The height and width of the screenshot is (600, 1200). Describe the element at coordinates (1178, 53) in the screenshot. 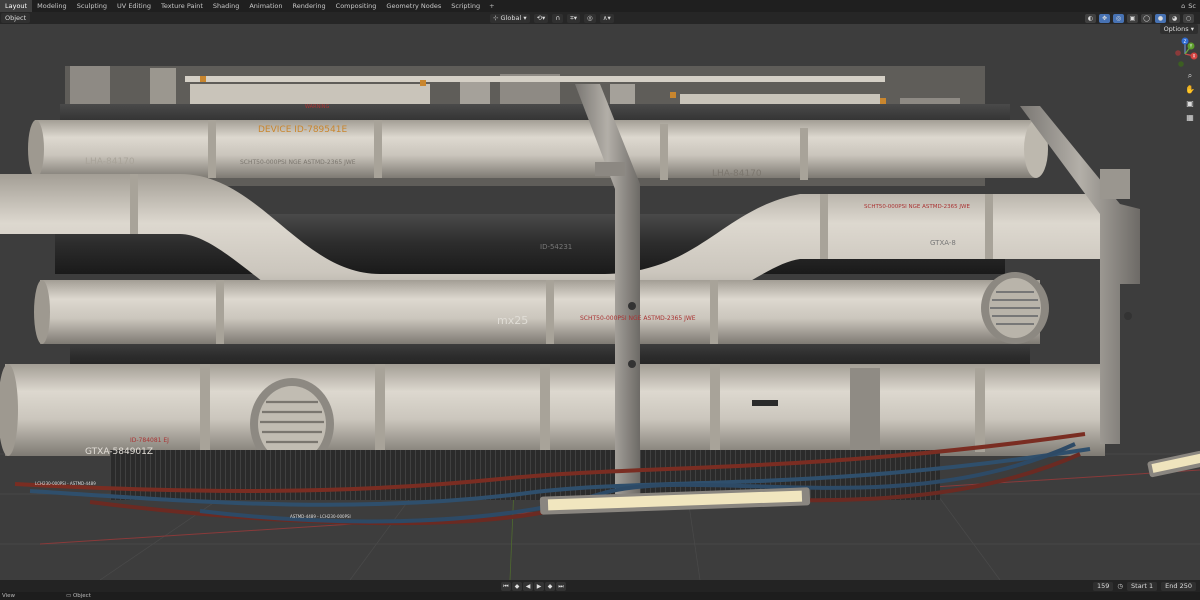

I see `neg-x-handle` at that location.